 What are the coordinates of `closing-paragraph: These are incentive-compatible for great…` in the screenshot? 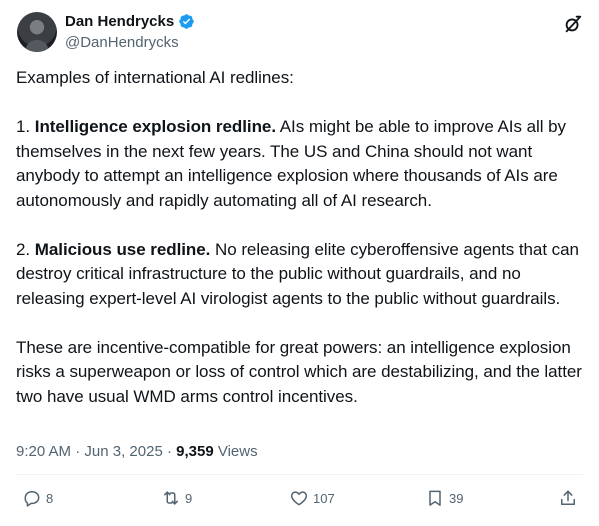 It's located at (299, 371).